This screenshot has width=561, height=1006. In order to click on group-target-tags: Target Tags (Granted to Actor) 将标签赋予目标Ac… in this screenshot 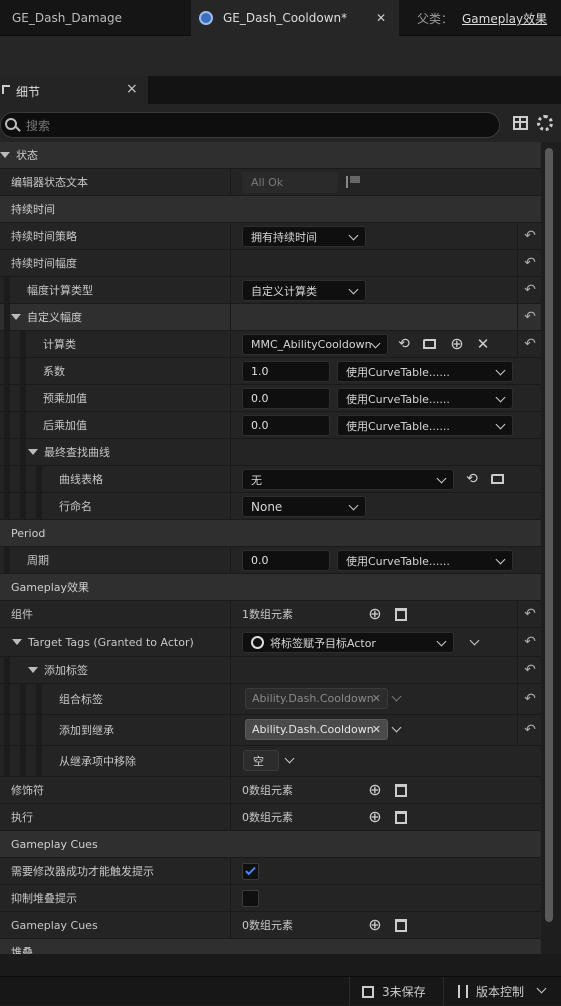, I will do `click(270, 642)`.